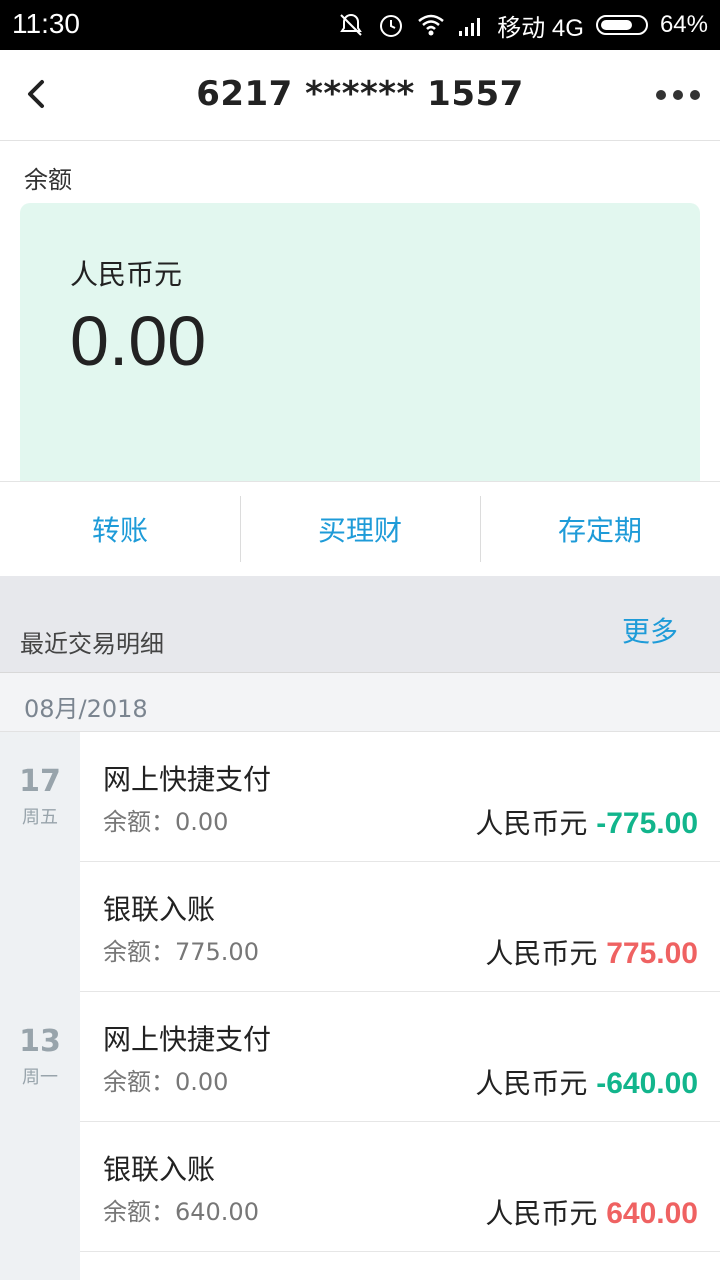 This screenshot has width=720, height=1280. I want to click on top-nav-bar: 6217 ****** 1557, so click(360, 95).